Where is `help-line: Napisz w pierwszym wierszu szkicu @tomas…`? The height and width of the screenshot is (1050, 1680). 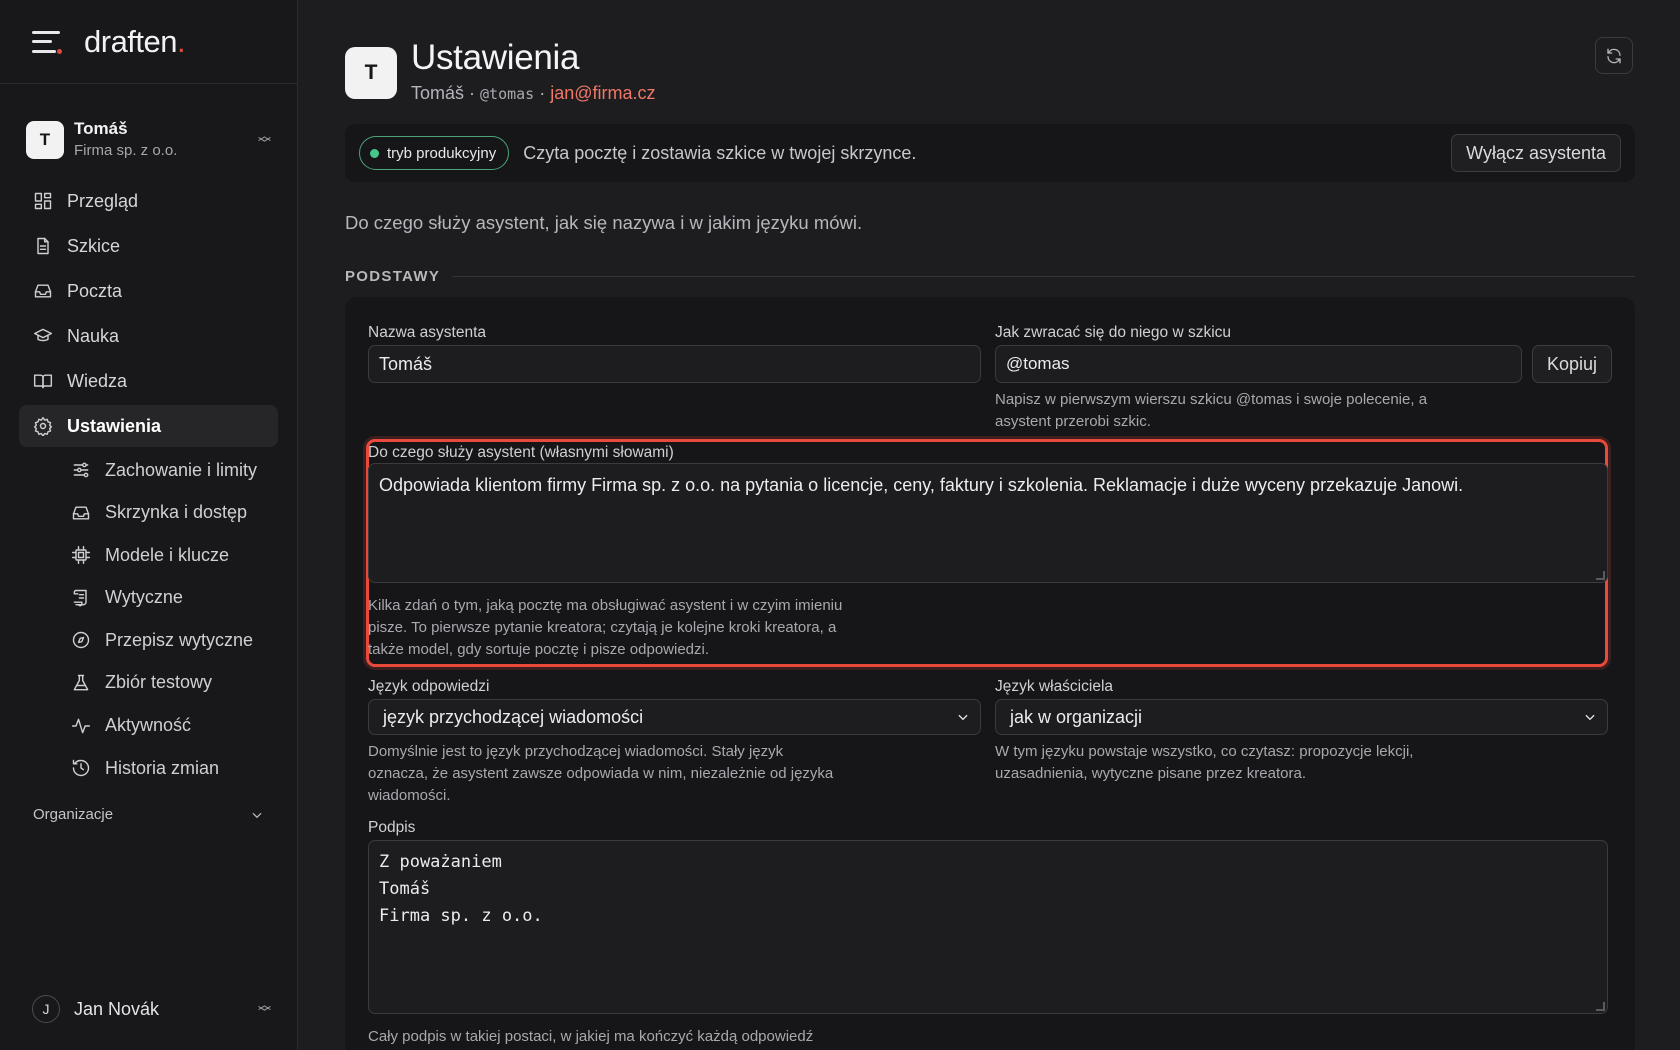
help-line: Napisz w pierwszym wierszu szkicu @tomas… is located at coordinates (1211, 399).